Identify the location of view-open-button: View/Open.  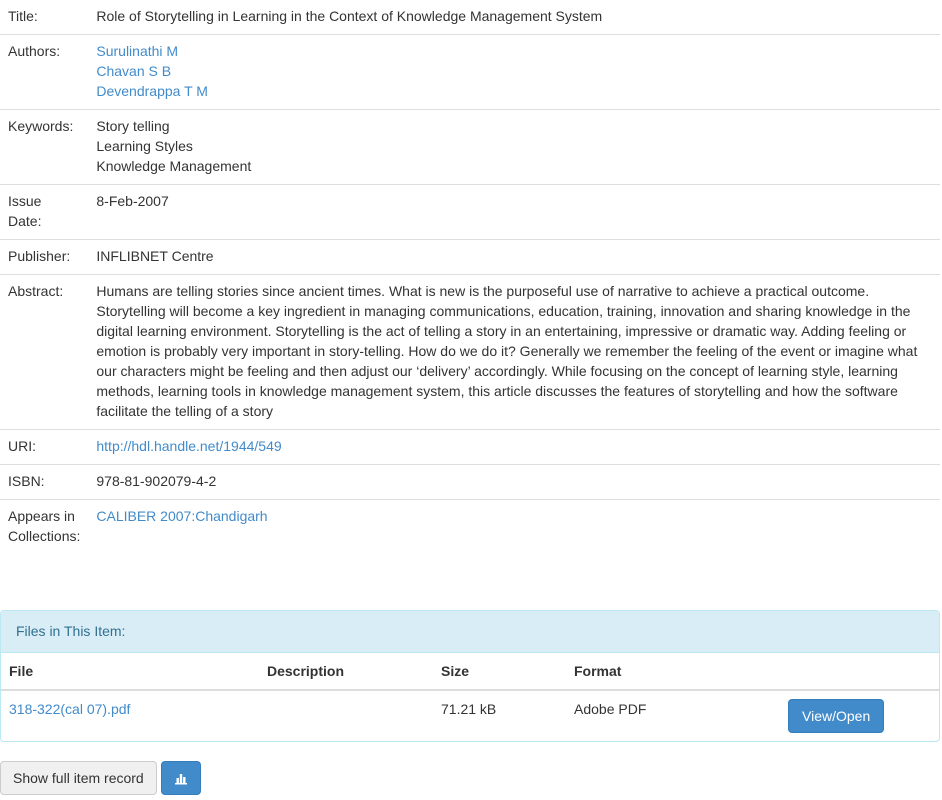
(836, 716).